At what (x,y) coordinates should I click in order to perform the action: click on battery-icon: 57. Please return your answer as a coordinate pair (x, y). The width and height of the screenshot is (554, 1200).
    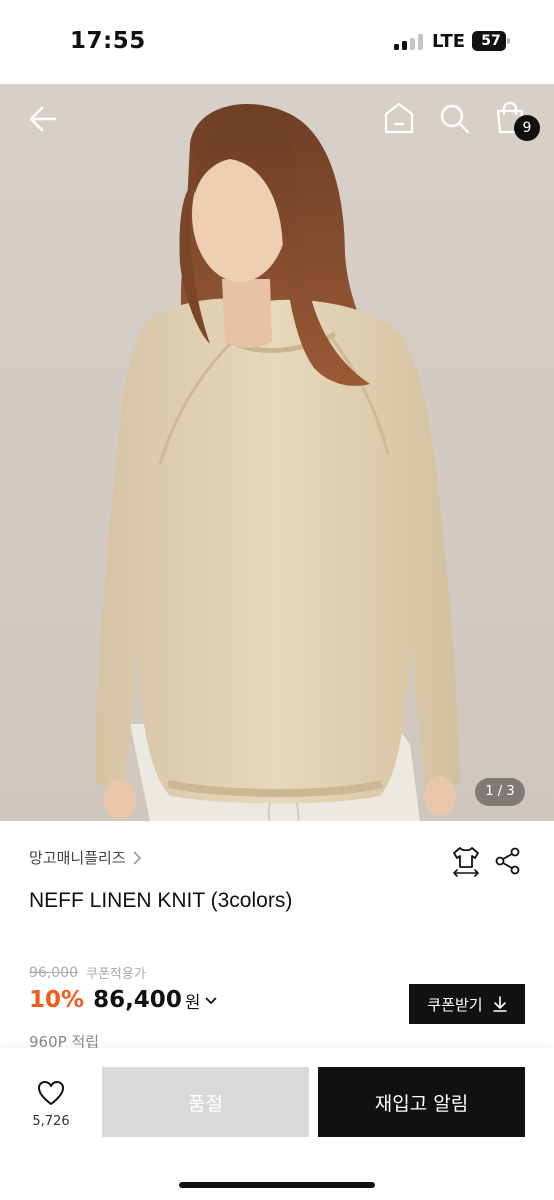
    Looking at the image, I should click on (491, 41).